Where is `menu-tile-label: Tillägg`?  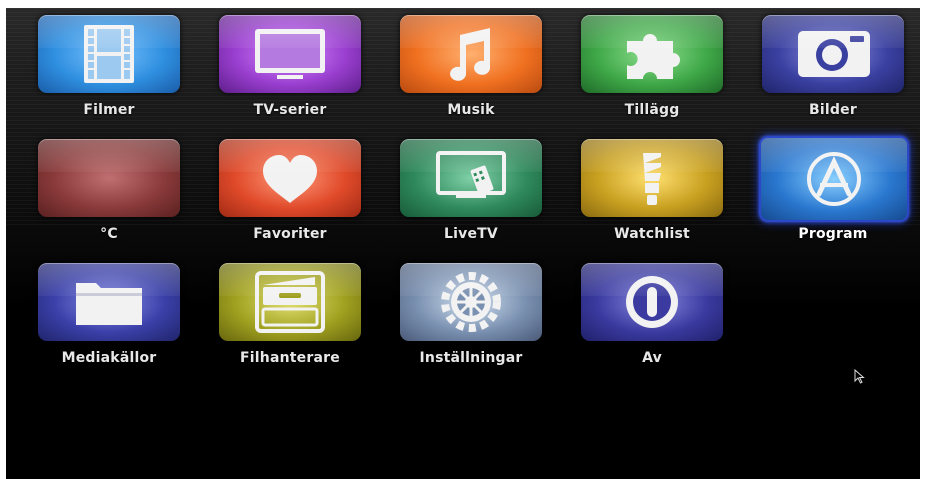 menu-tile-label: Tillägg is located at coordinates (652, 110).